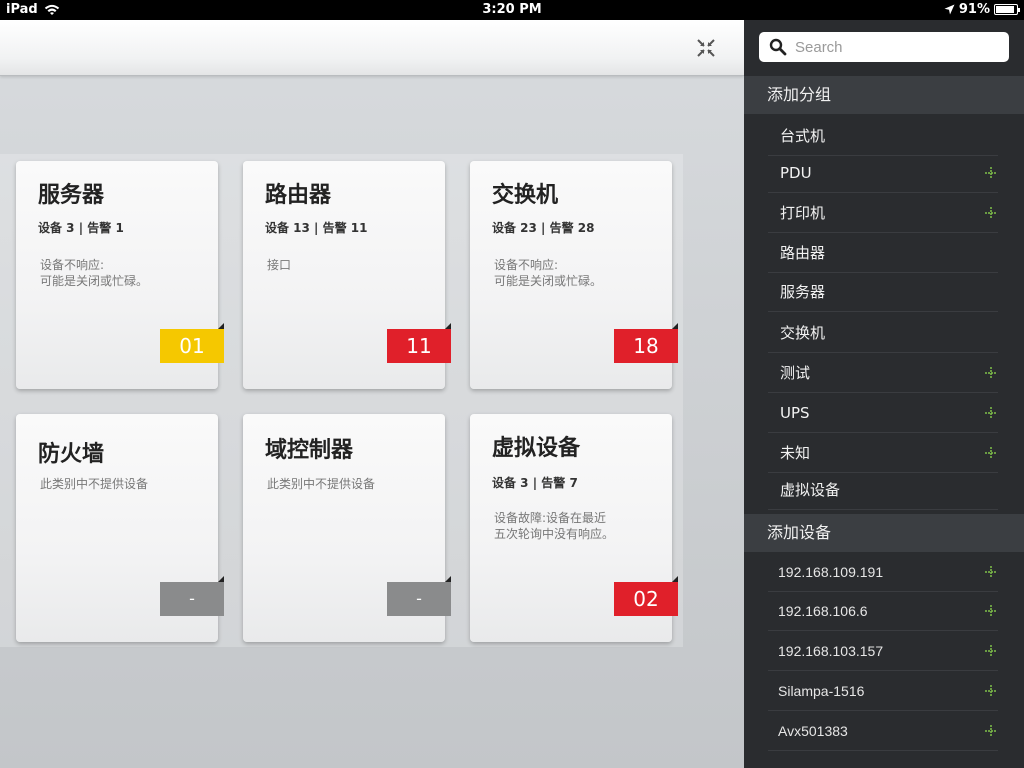 This screenshot has height=768, width=1024. Describe the element at coordinates (352, 265) in the screenshot. I see `card-description: 接口` at that location.